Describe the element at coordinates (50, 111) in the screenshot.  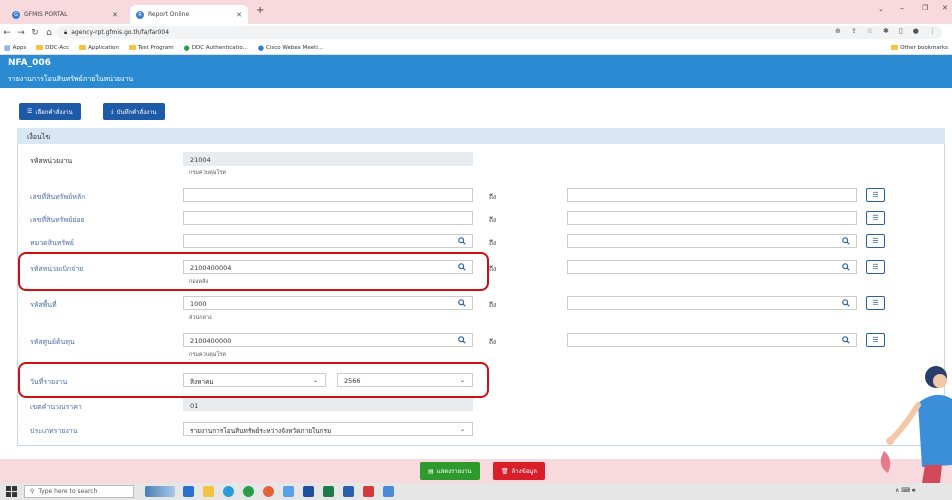
I see `select-command-button: ☰ เลือกคำสั่งงาน` at that location.